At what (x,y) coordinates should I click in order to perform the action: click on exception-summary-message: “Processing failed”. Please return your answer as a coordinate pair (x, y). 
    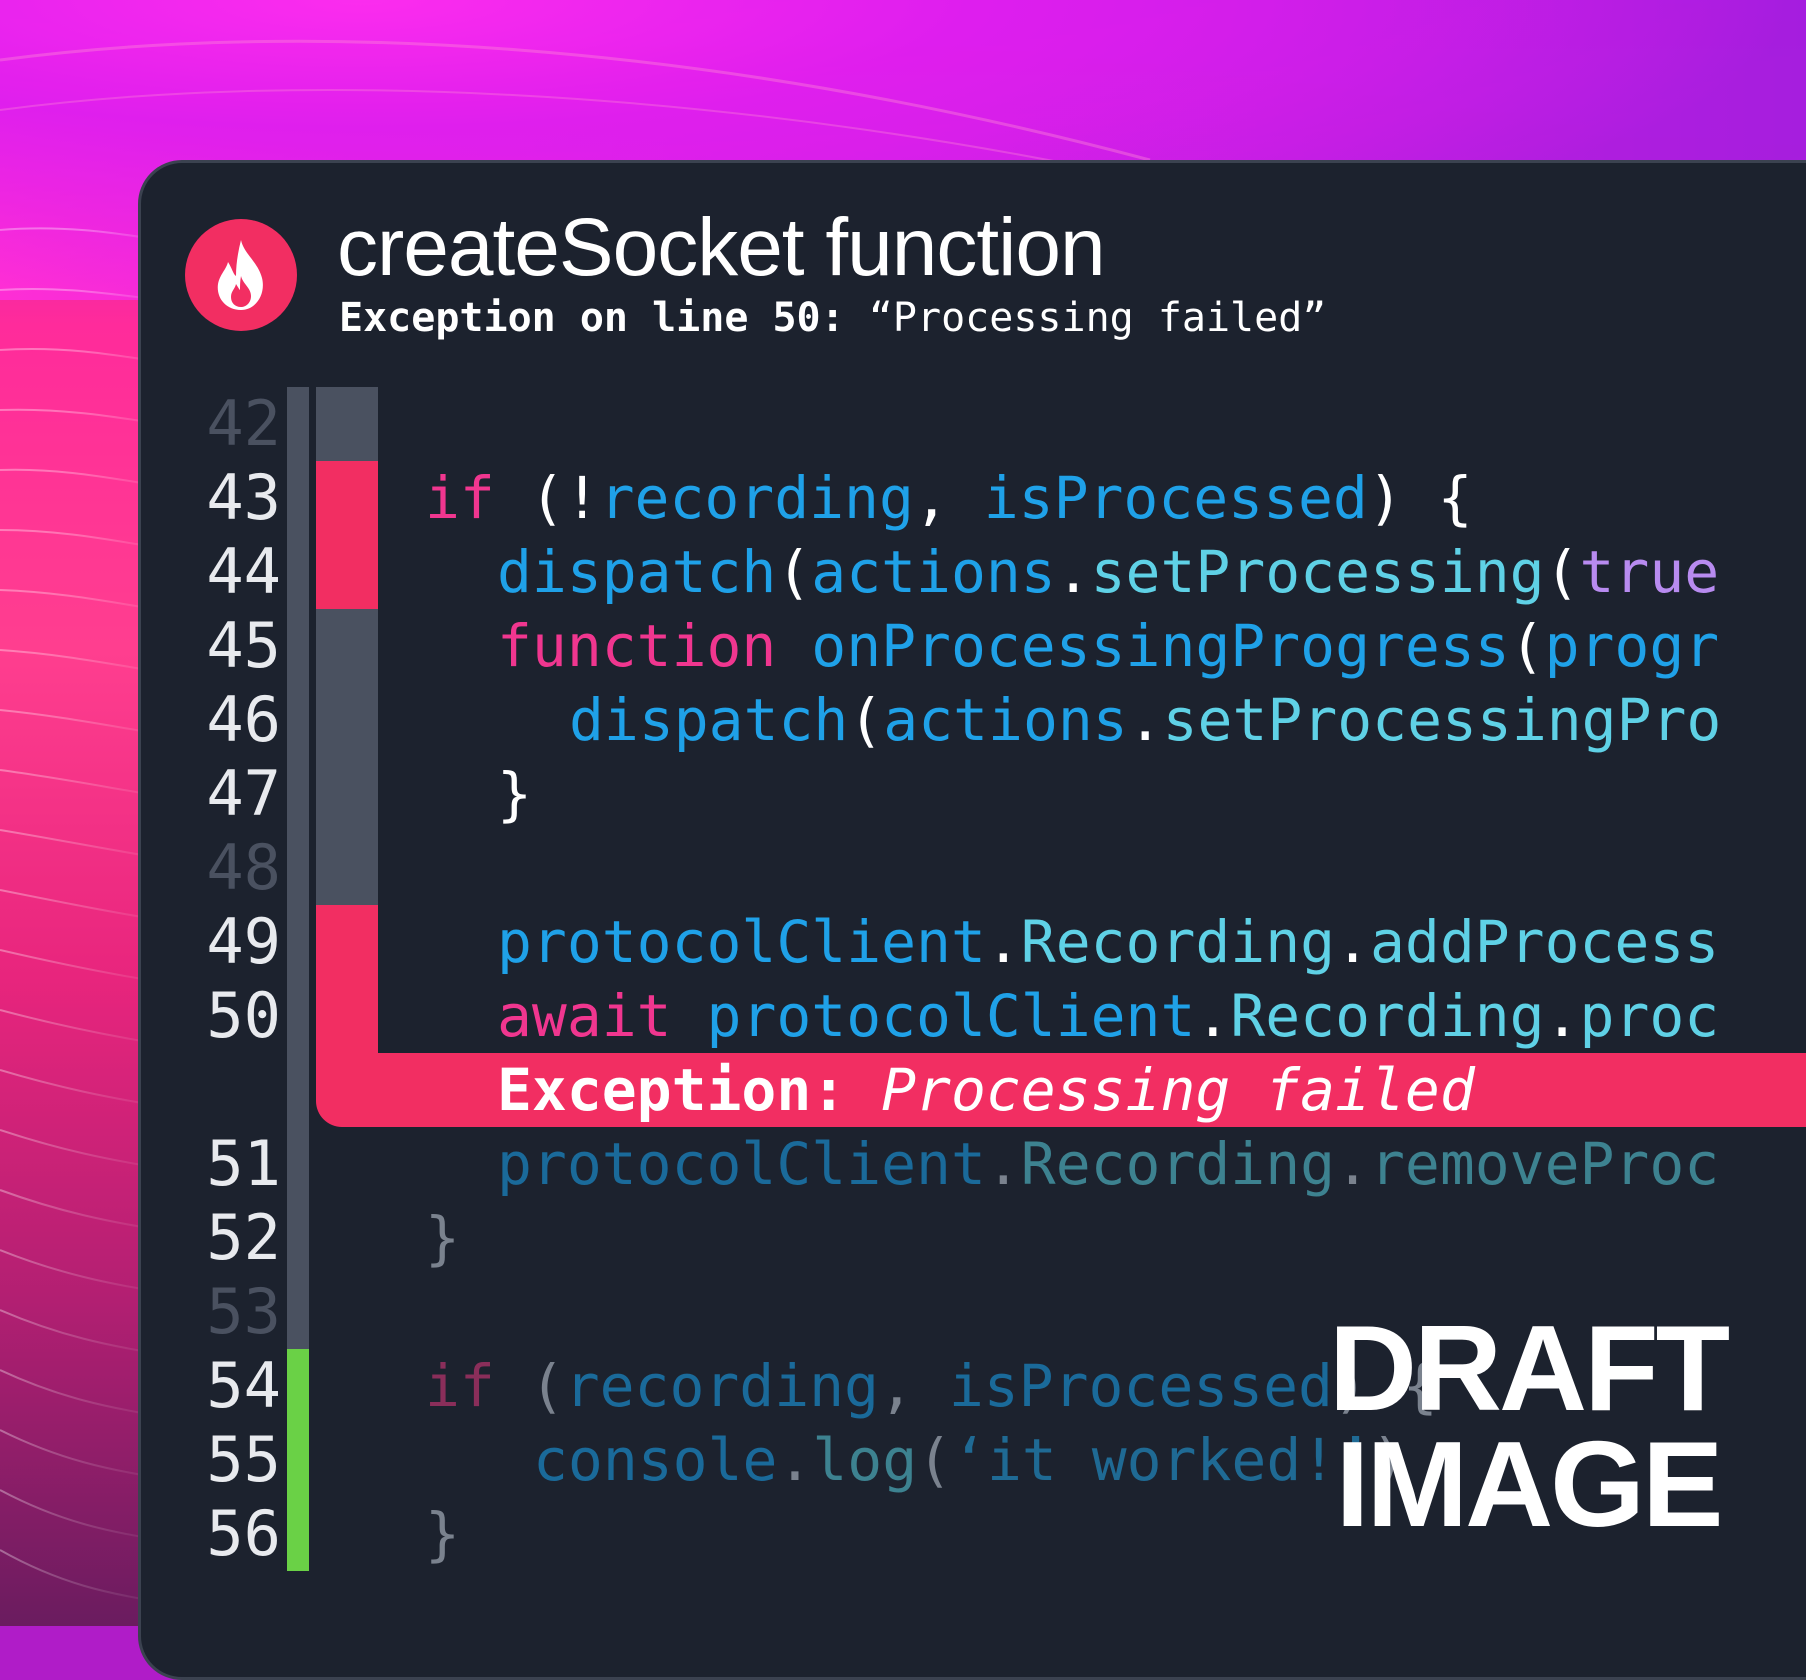
    Looking at the image, I should click on (1097, 318).